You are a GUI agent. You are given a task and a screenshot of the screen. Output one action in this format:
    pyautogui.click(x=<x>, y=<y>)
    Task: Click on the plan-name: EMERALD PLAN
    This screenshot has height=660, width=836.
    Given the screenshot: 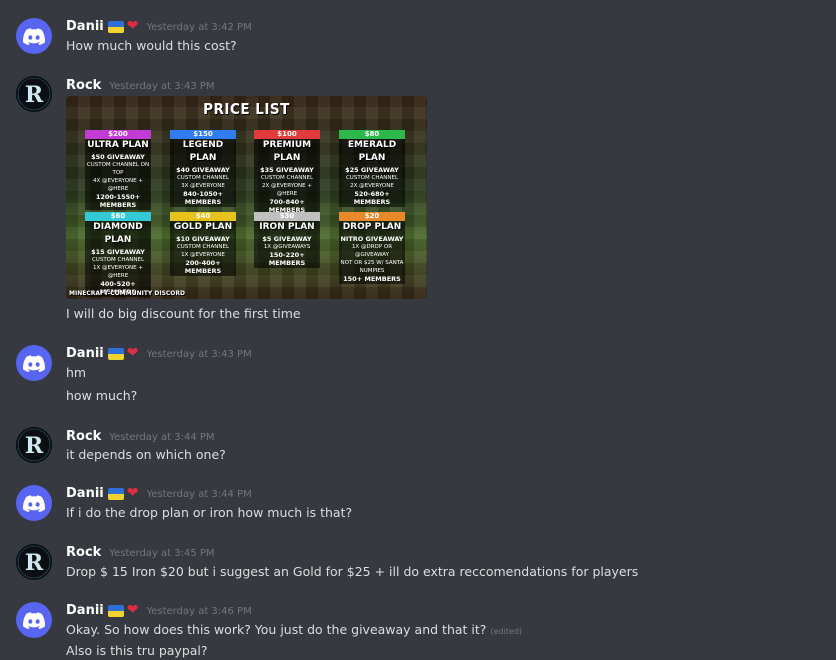 What is the action you would take?
    pyautogui.click(x=372, y=152)
    